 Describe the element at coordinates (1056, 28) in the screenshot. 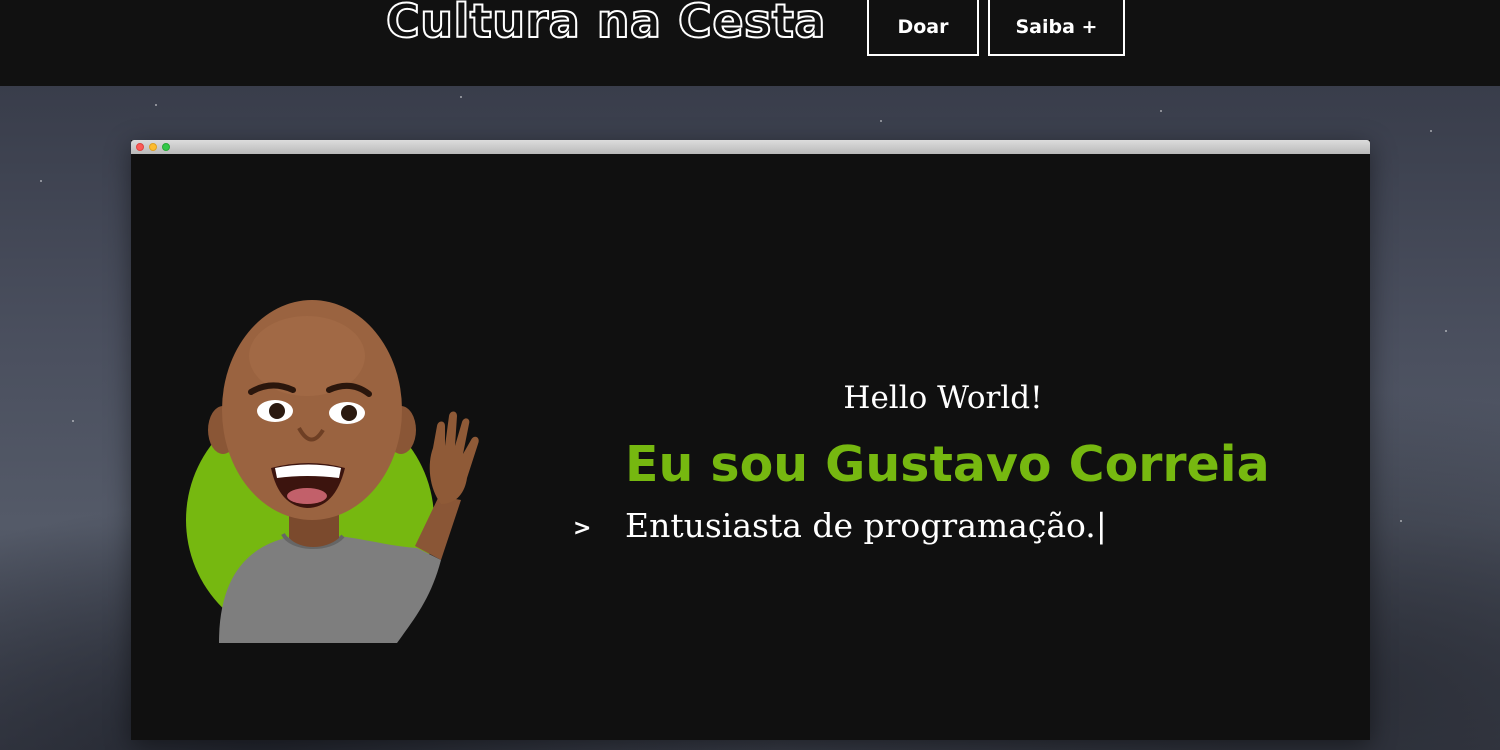

I see `learn-more-button: Saiba +` at that location.